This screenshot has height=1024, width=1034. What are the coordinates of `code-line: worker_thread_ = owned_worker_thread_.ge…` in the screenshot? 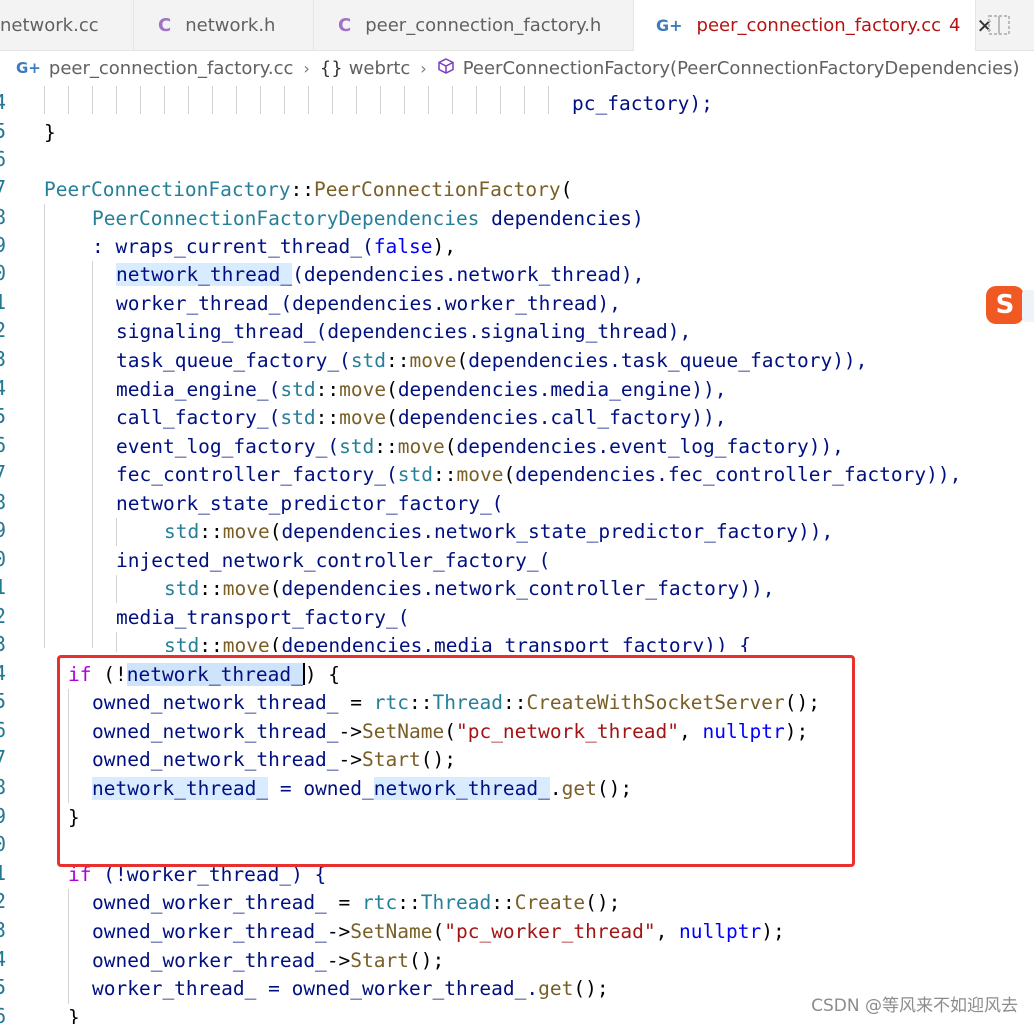 It's located at (350, 988).